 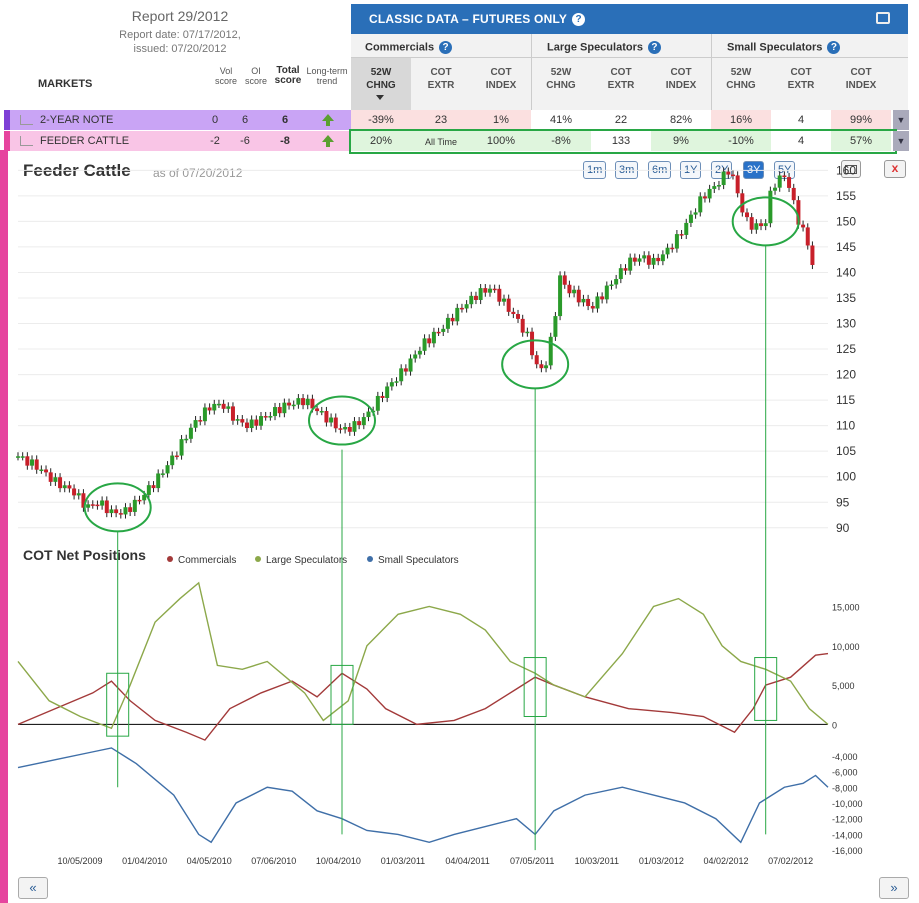 I want to click on price-tick-label: 145, so click(x=846, y=247).